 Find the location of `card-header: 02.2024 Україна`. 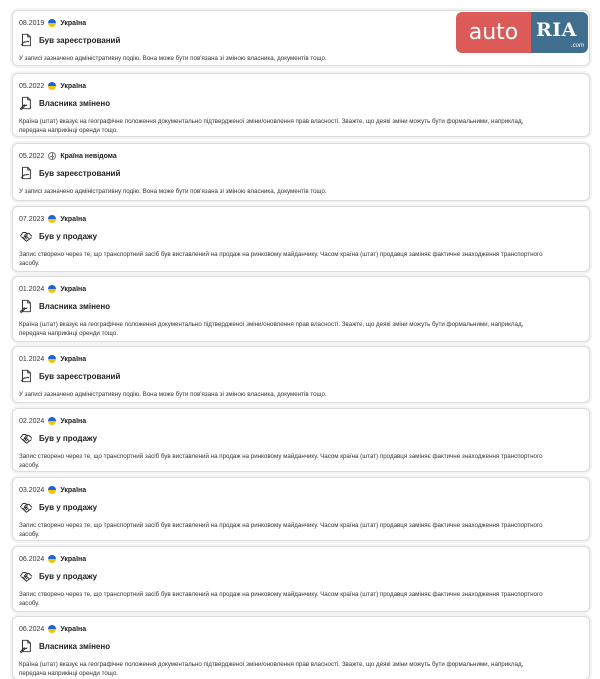

card-header: 02.2024 Україна is located at coordinates (52, 421).